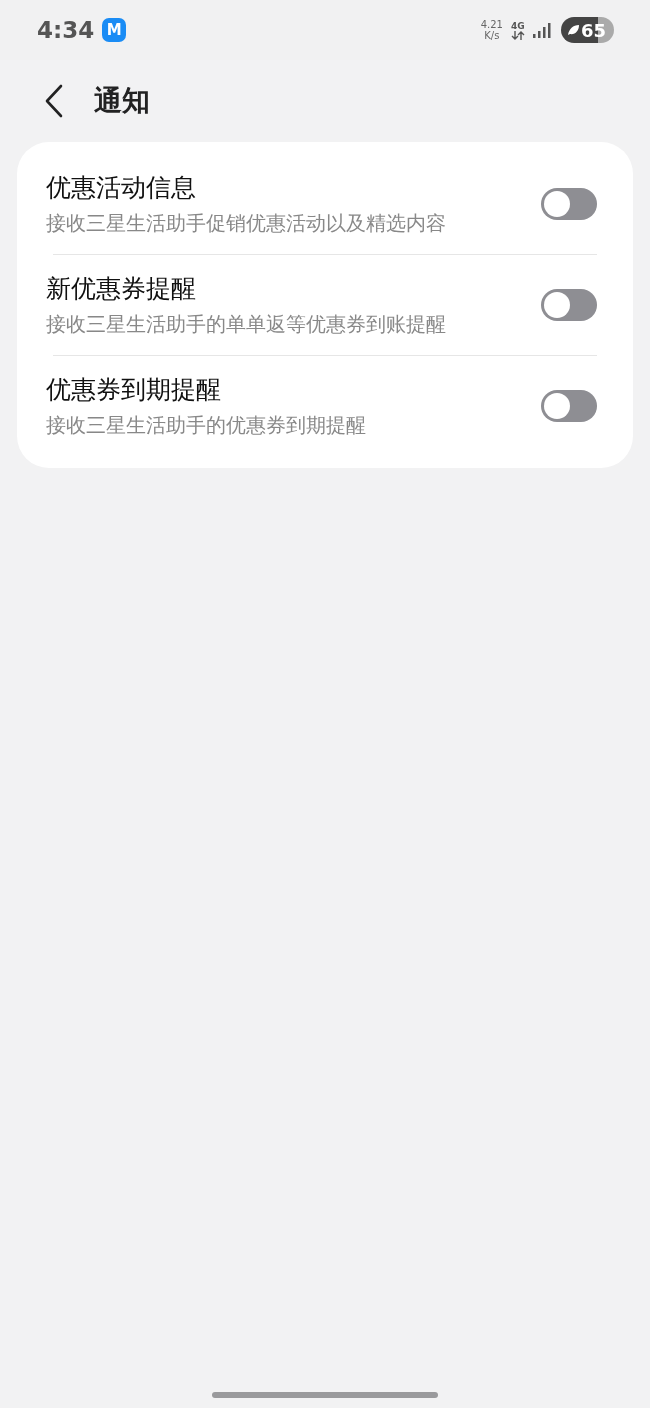 Image resolution: width=650 pixels, height=1408 pixels. What do you see at coordinates (121, 289) in the screenshot?
I see `setting-title: 新优惠券提醒` at bounding box center [121, 289].